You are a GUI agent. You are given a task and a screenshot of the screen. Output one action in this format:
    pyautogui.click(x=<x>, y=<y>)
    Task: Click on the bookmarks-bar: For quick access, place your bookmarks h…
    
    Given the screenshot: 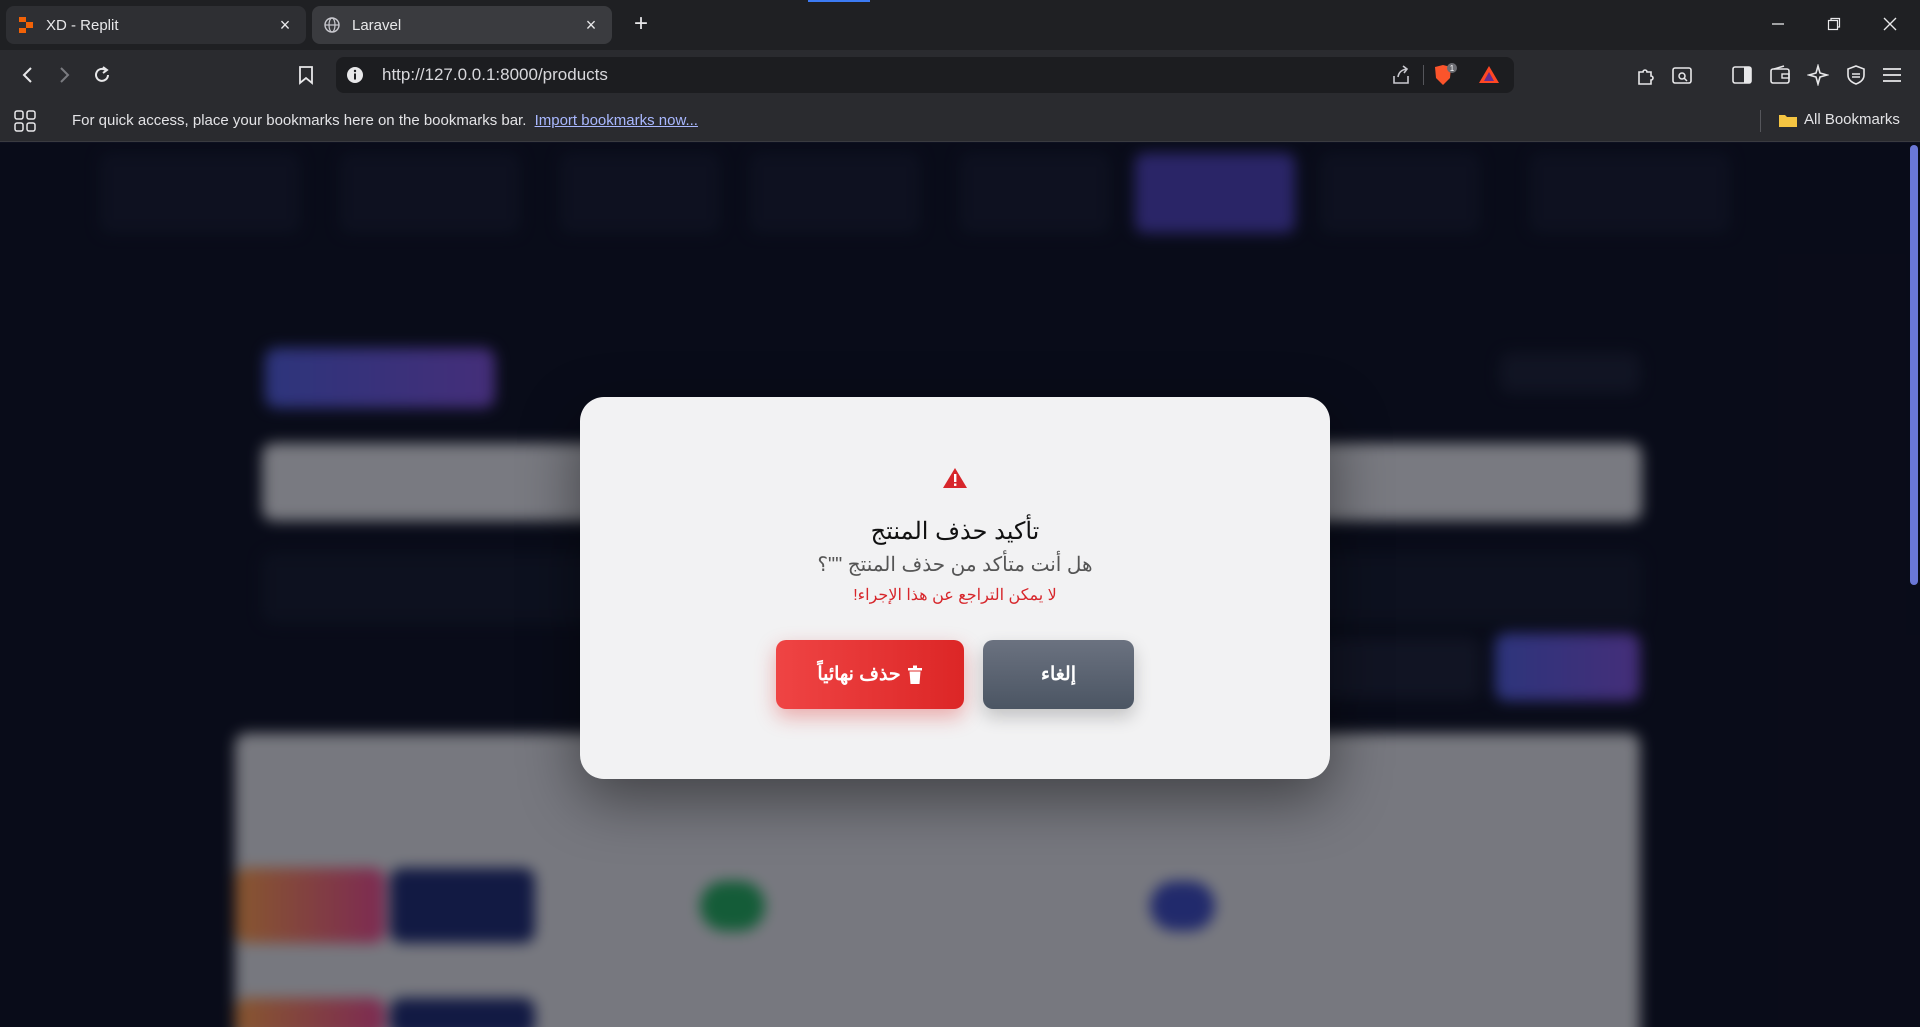 What is the action you would take?
    pyautogui.click(x=960, y=121)
    